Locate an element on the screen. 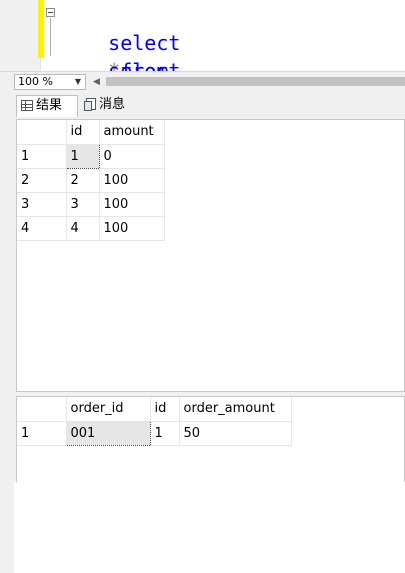 This screenshot has height=573, width=405. row-number: 3 is located at coordinates (42, 204).